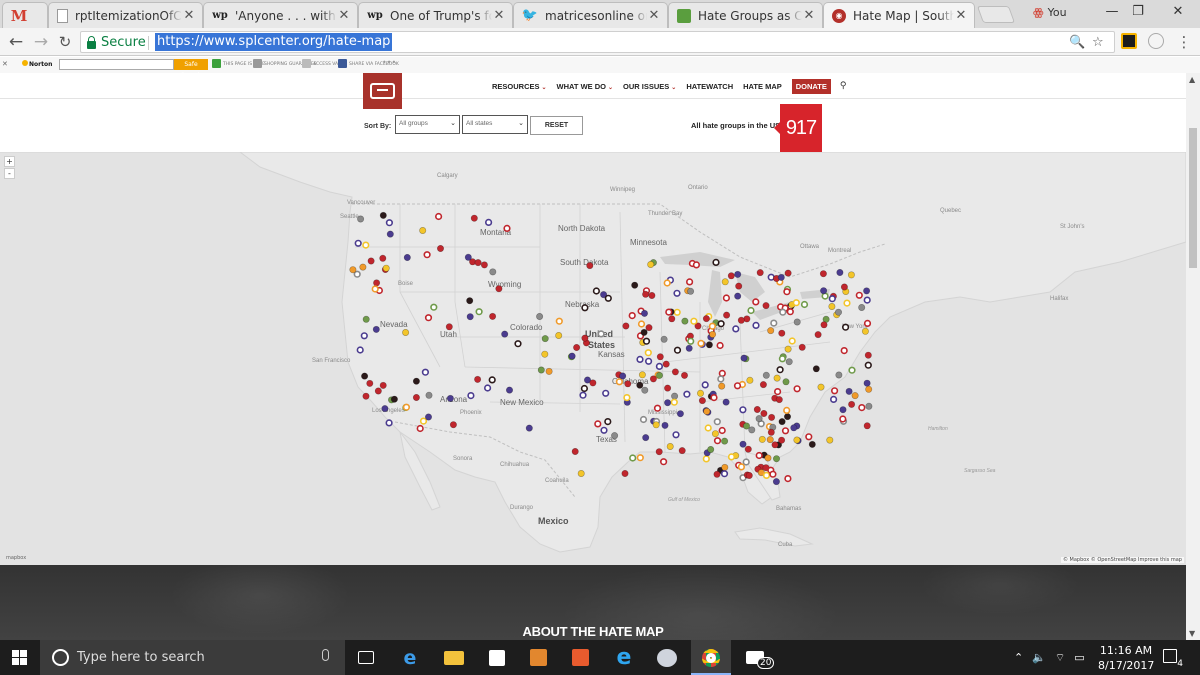 Image resolution: width=1200 pixels, height=675 pixels. I want to click on mail-icon: 20, so click(755, 657).